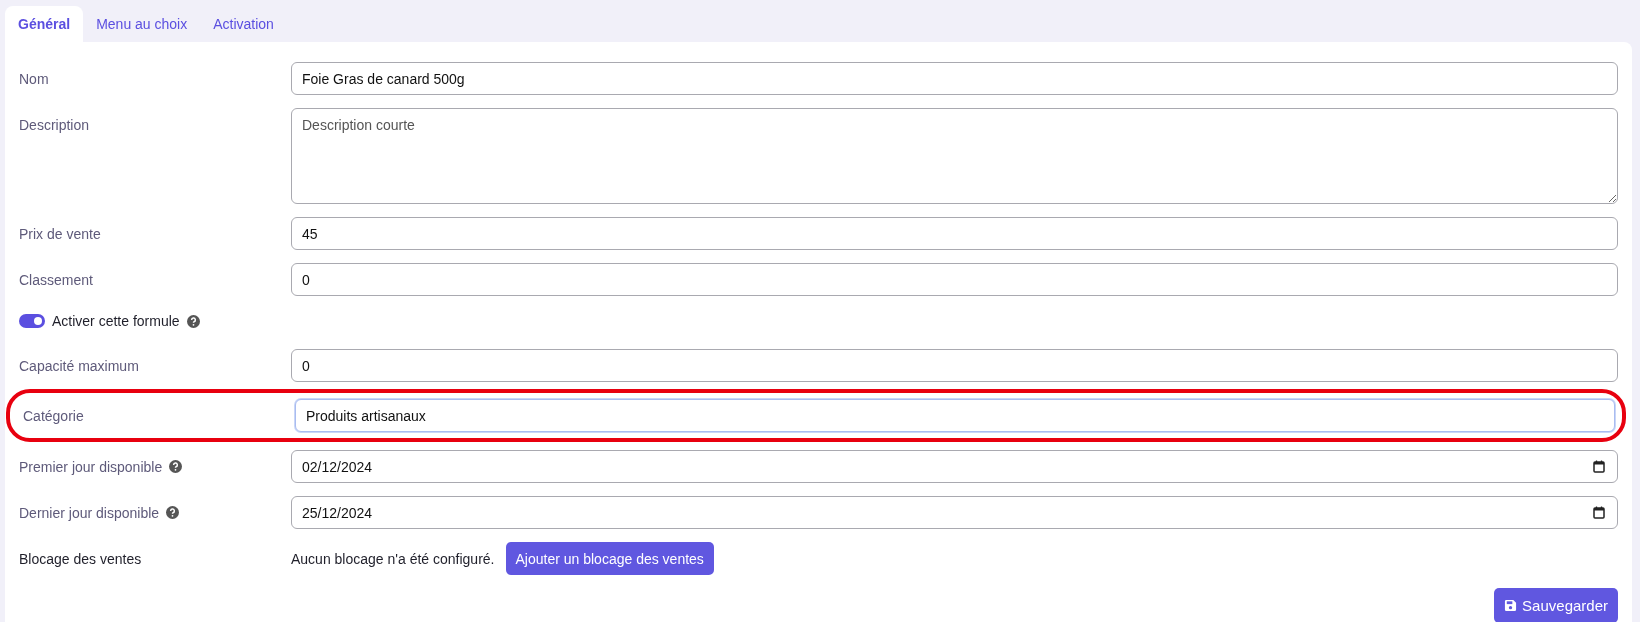 The height and width of the screenshot is (622, 1640). What do you see at coordinates (609, 558) in the screenshot?
I see `add-block-button: Ajouter un blocage des ventes` at bounding box center [609, 558].